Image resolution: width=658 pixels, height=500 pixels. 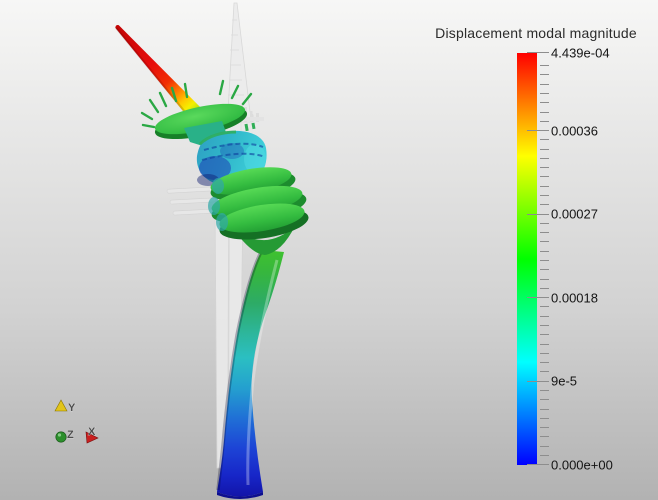 What do you see at coordinates (250, 127) in the screenshot?
I see `basket-top-nubs` at bounding box center [250, 127].